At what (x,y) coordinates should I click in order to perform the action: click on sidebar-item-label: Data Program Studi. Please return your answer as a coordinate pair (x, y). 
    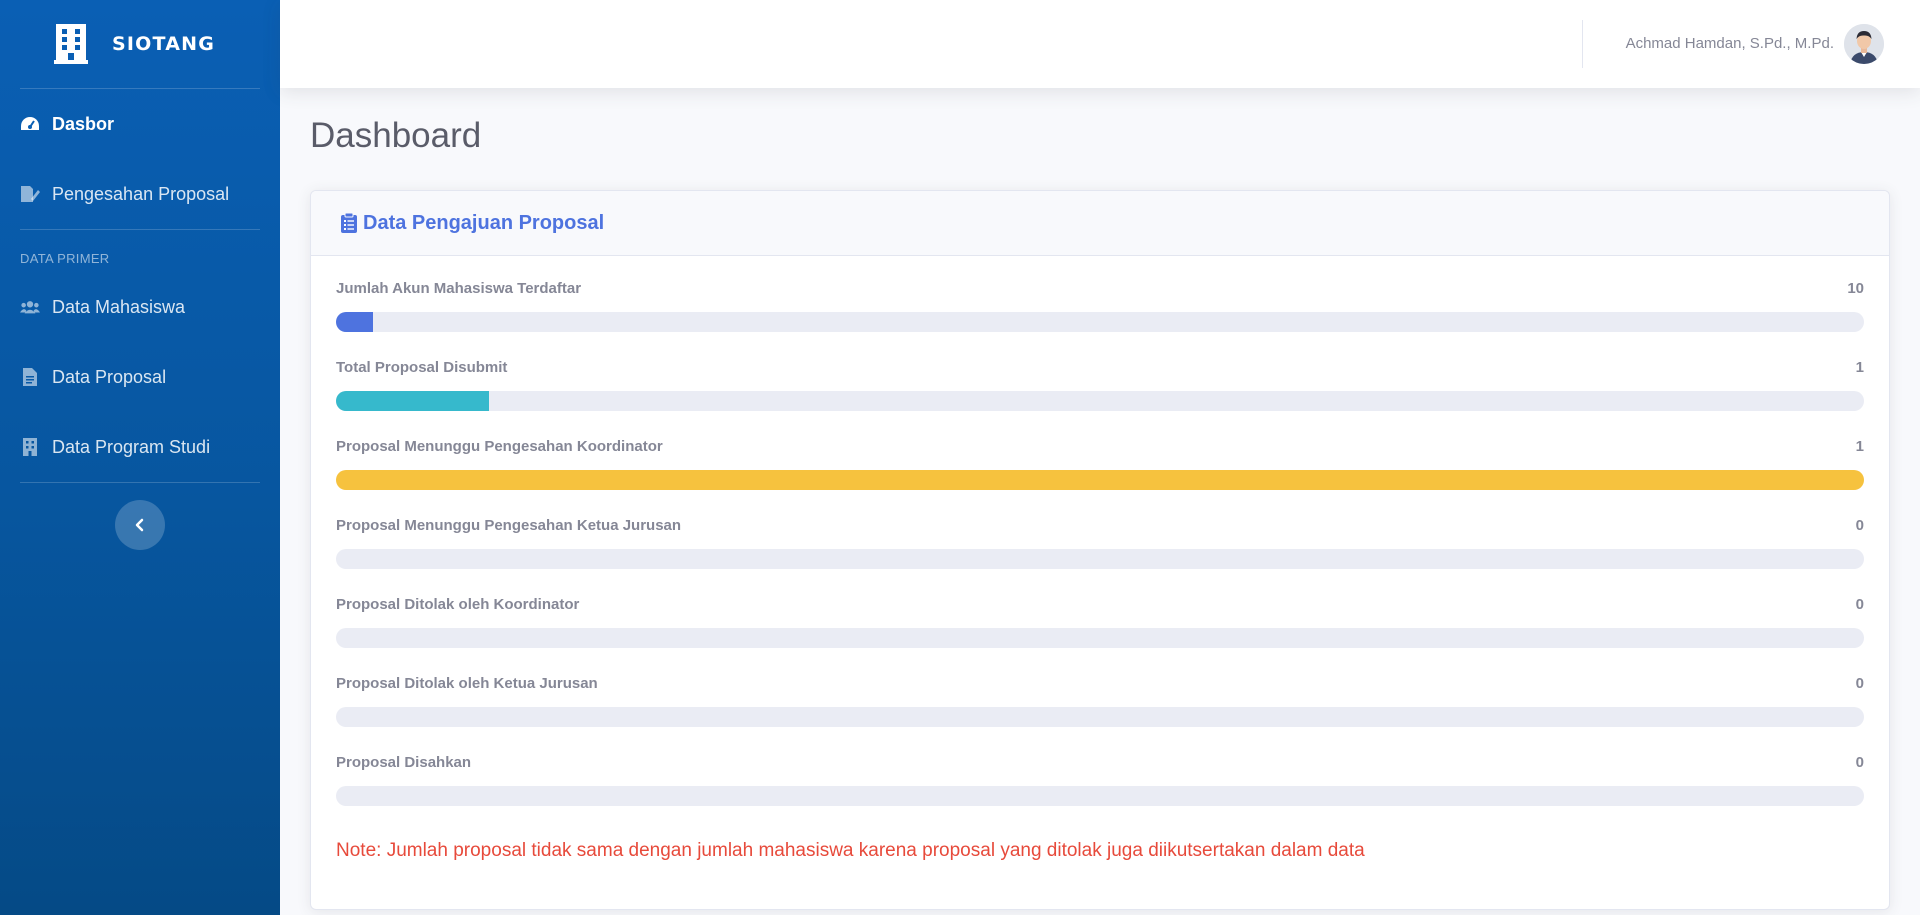
    Looking at the image, I should click on (131, 446).